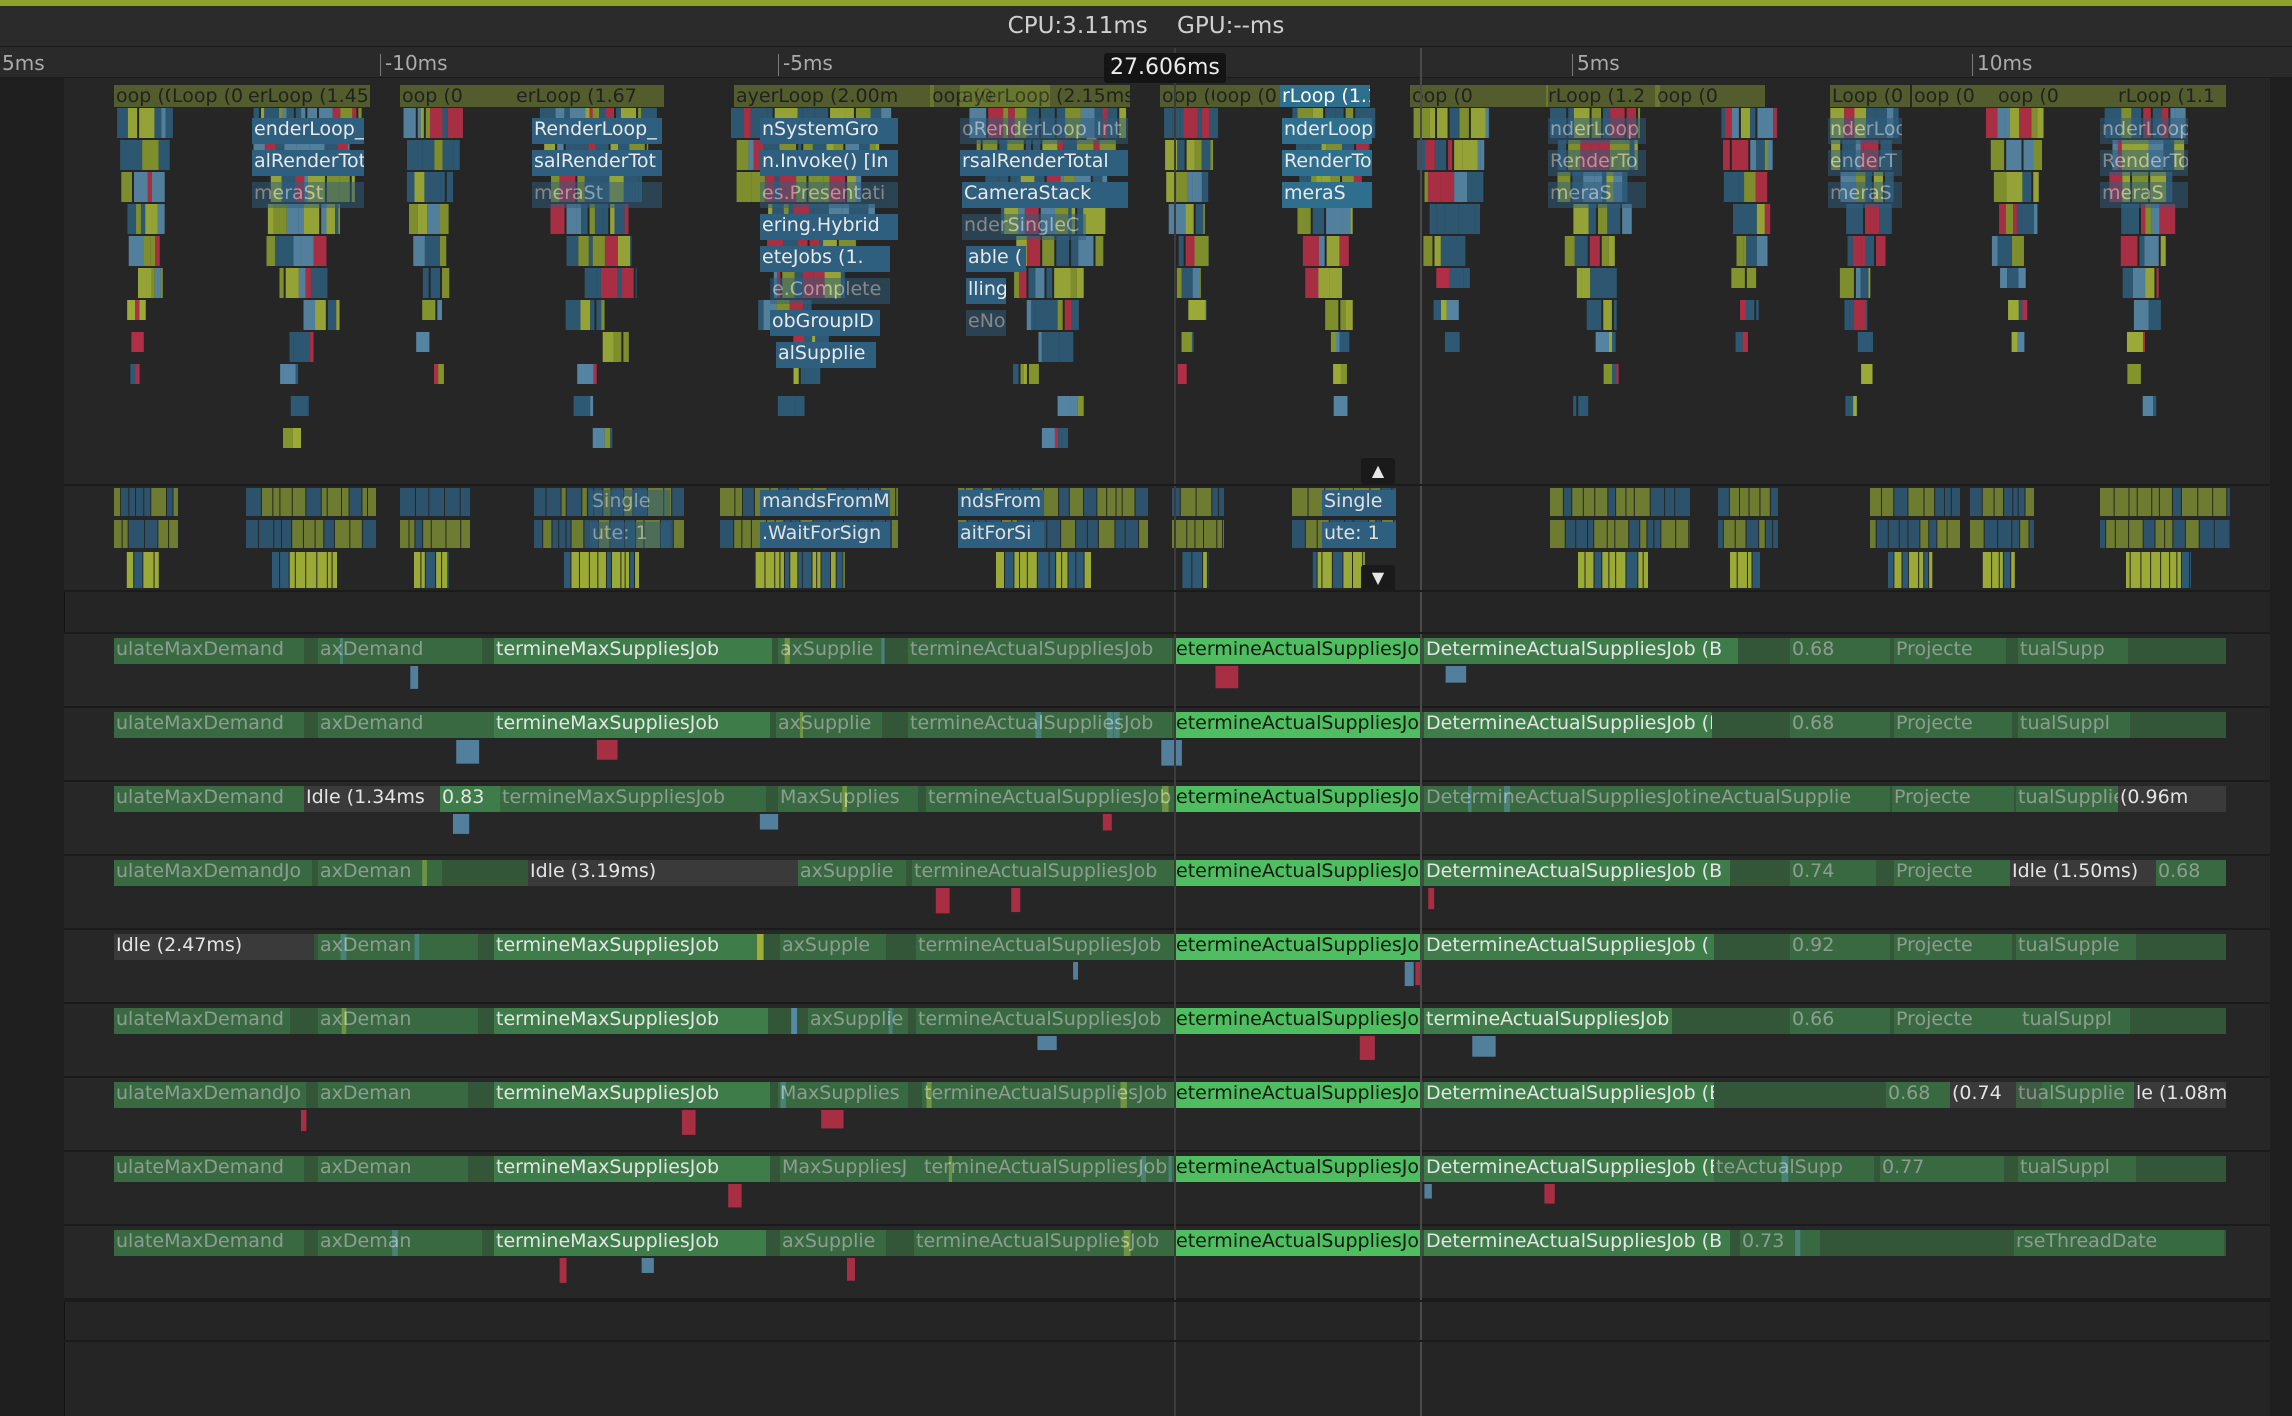 Image resolution: width=2292 pixels, height=1416 pixels. Describe the element at coordinates (1597, 131) in the screenshot. I see `sample-label: nderLoop` at that location.